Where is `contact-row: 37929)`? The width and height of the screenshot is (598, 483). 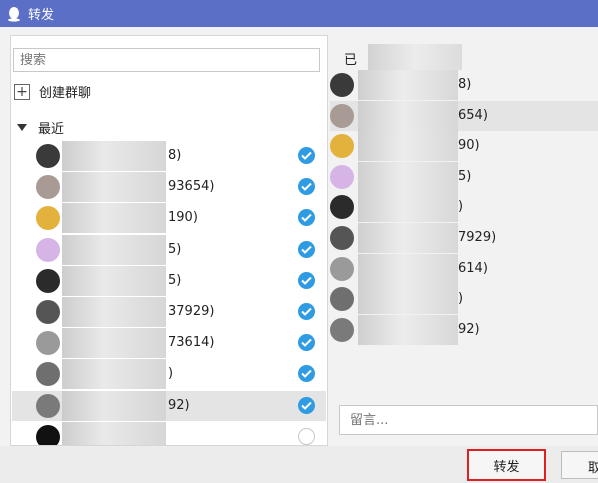 contact-row: 37929) is located at coordinates (169, 312).